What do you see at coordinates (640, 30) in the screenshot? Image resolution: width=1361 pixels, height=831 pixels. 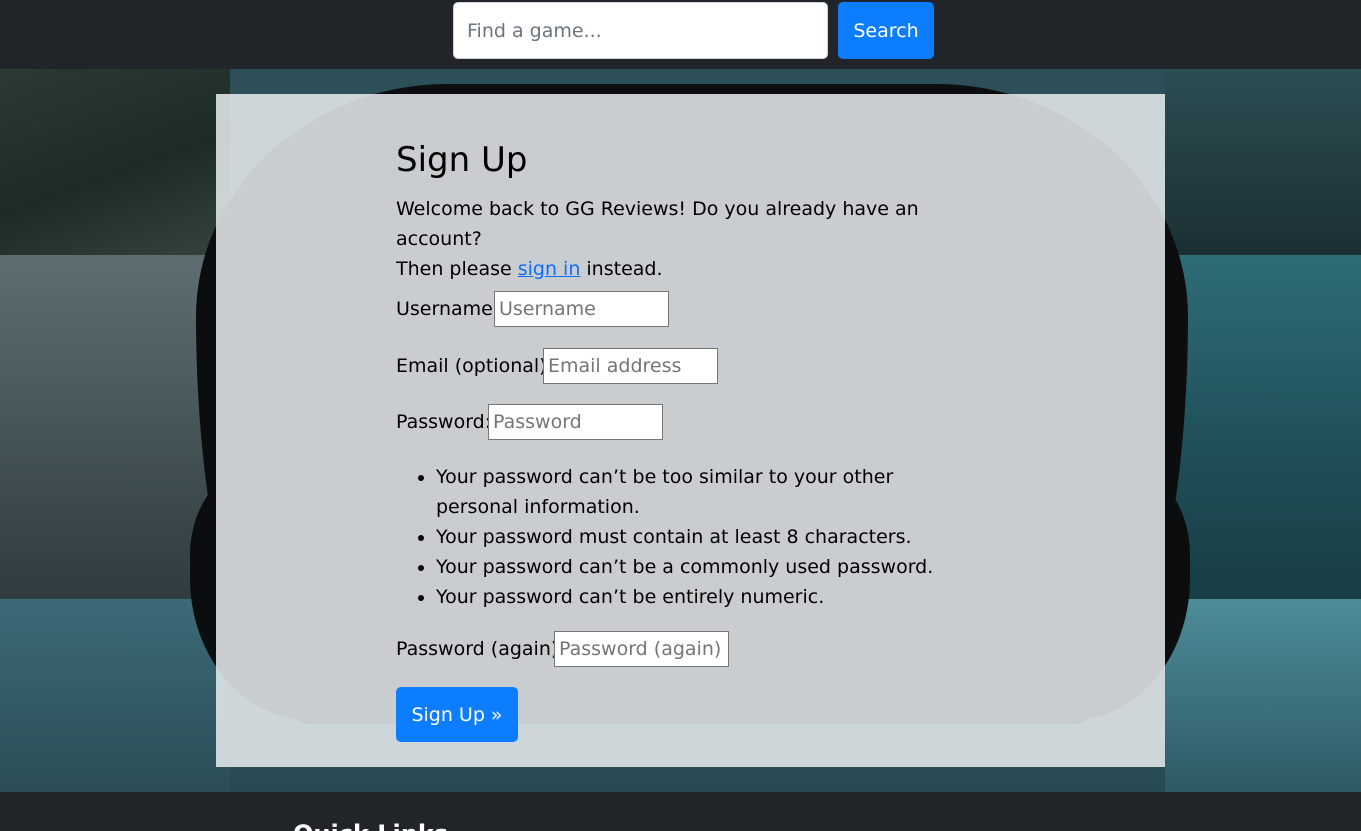 I see `game-search-input` at bounding box center [640, 30].